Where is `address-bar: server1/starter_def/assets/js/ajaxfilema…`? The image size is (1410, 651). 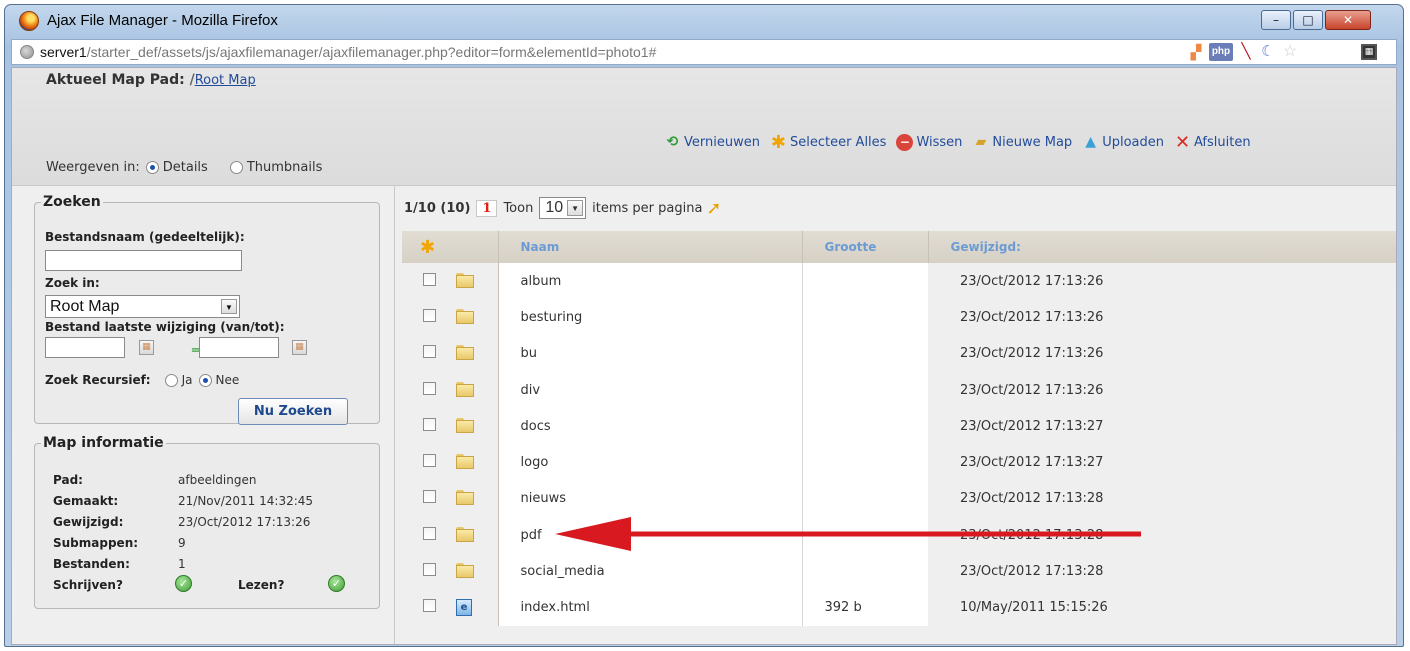 address-bar: server1/starter_def/assets/js/ajaxfilema… is located at coordinates (704, 52).